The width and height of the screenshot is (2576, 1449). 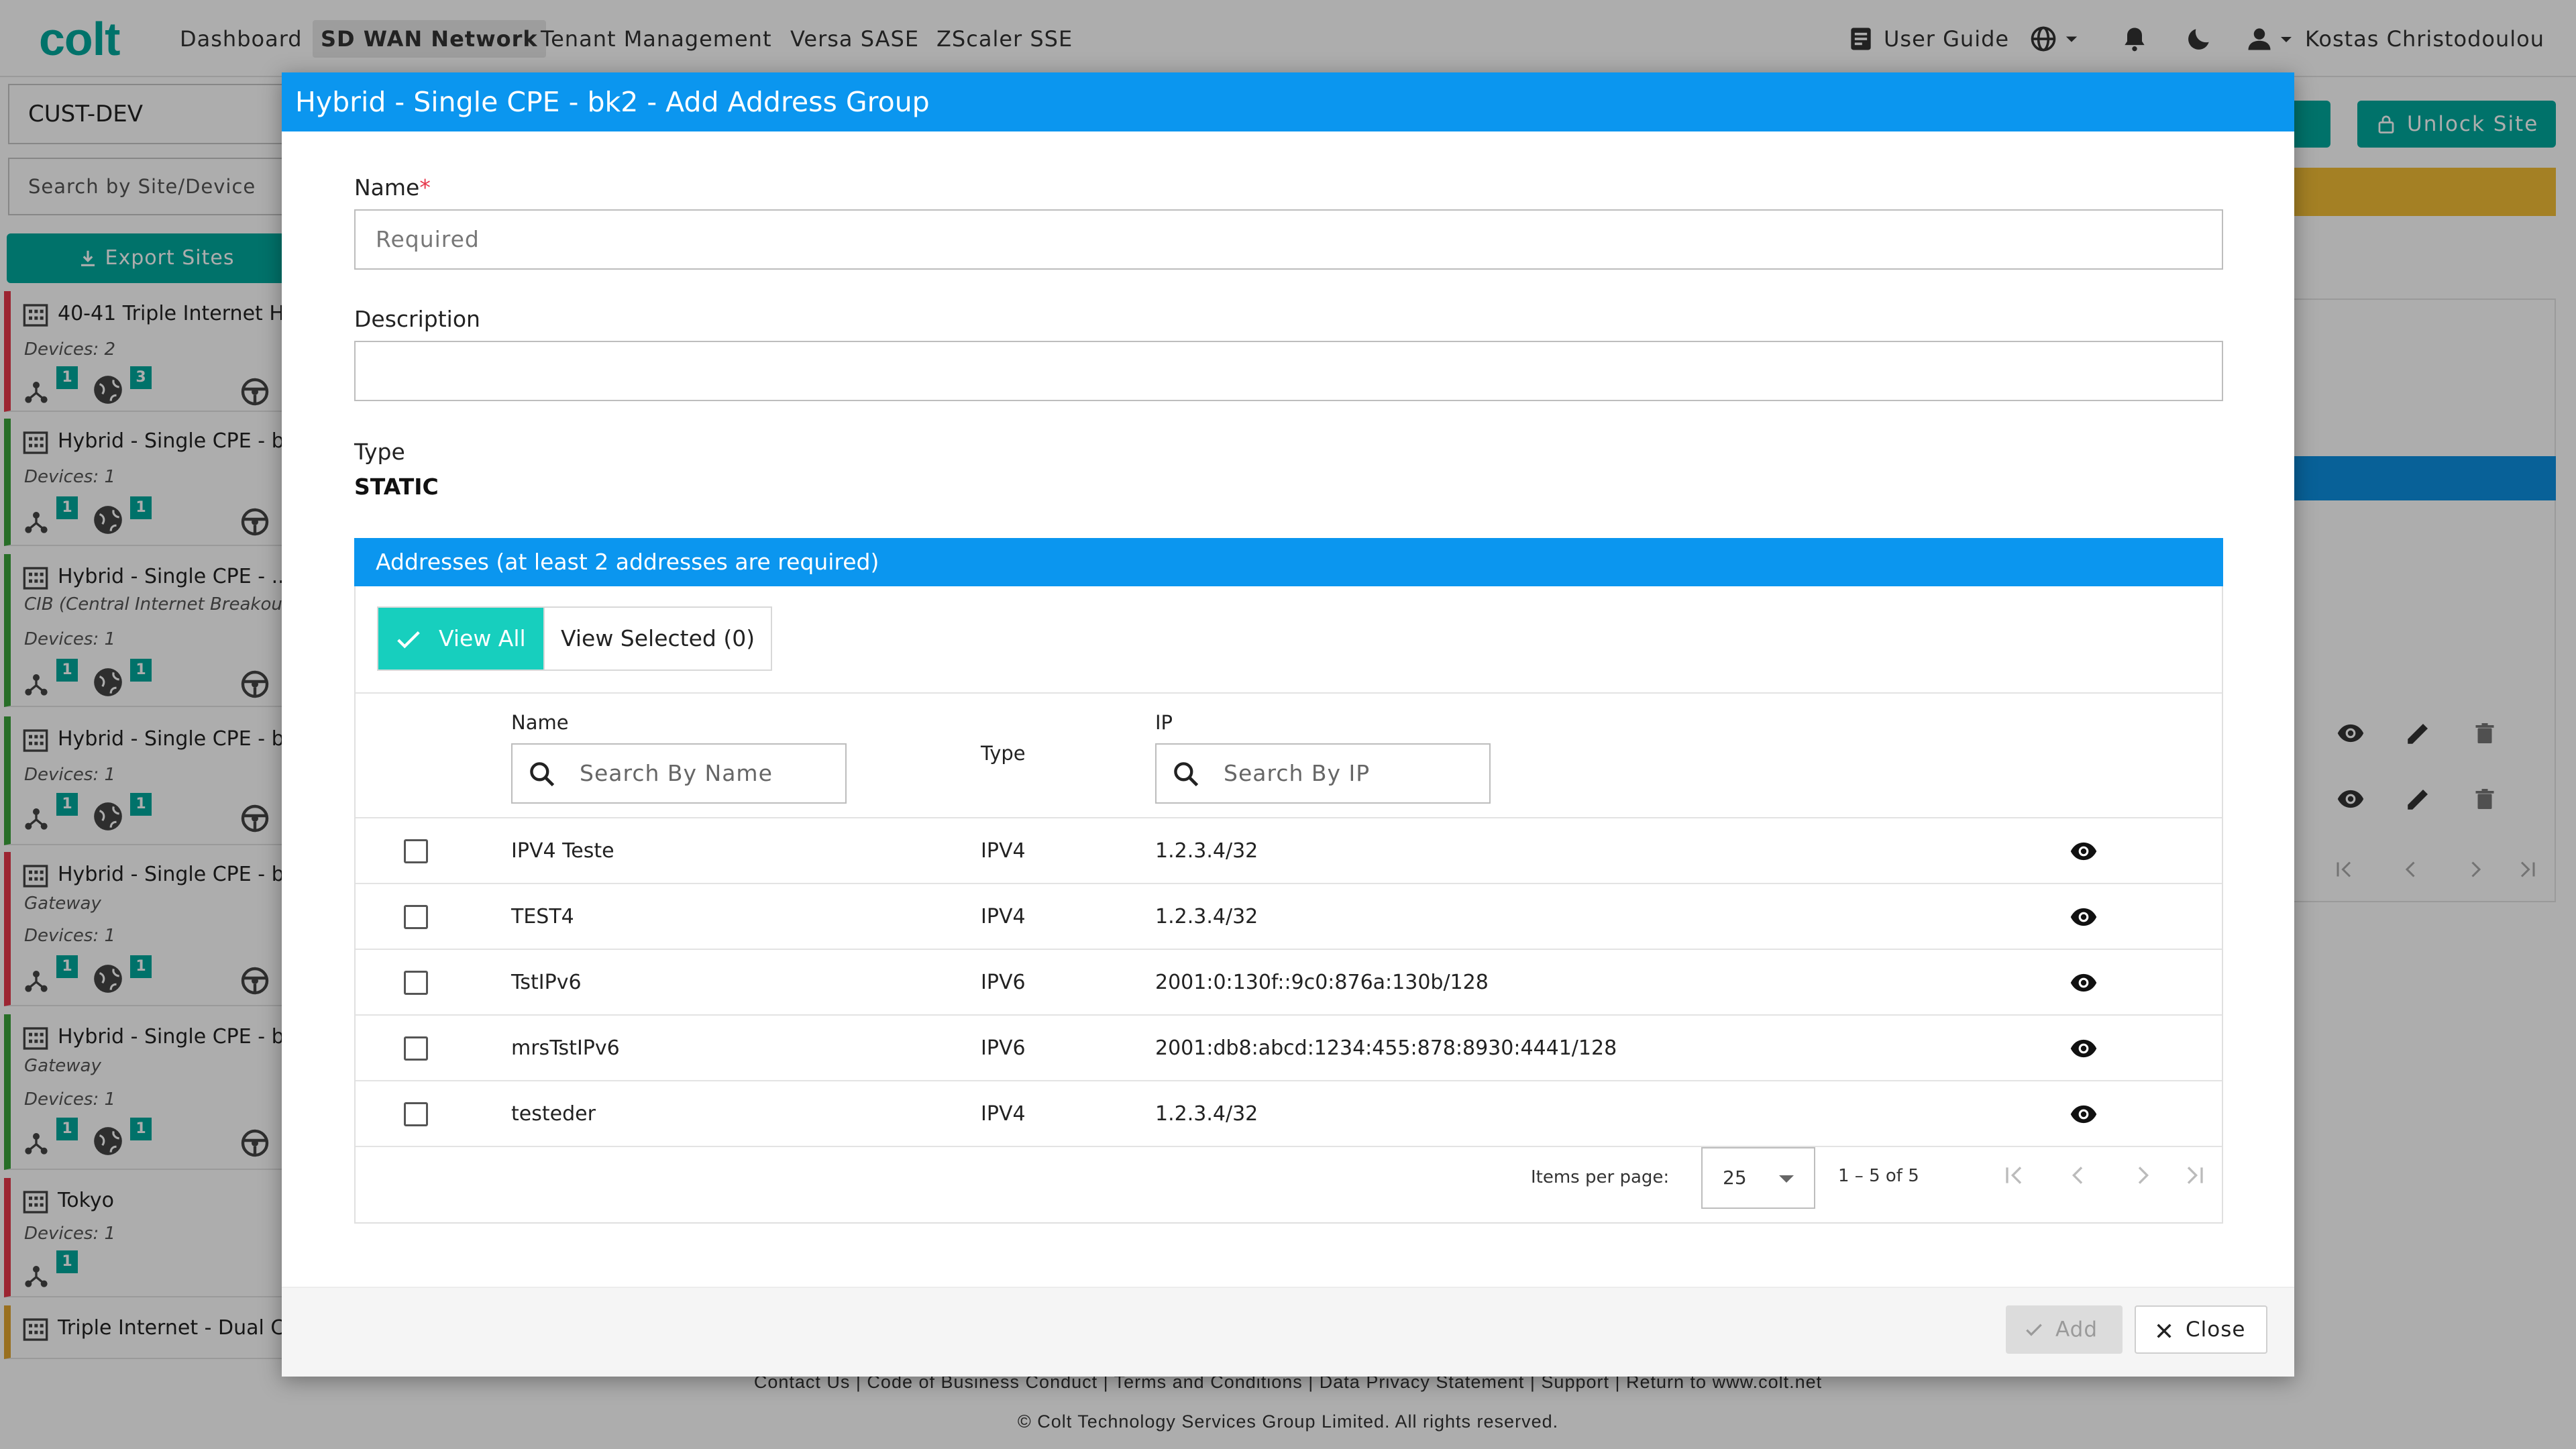 I want to click on page-size-value: 25, so click(x=1735, y=1178).